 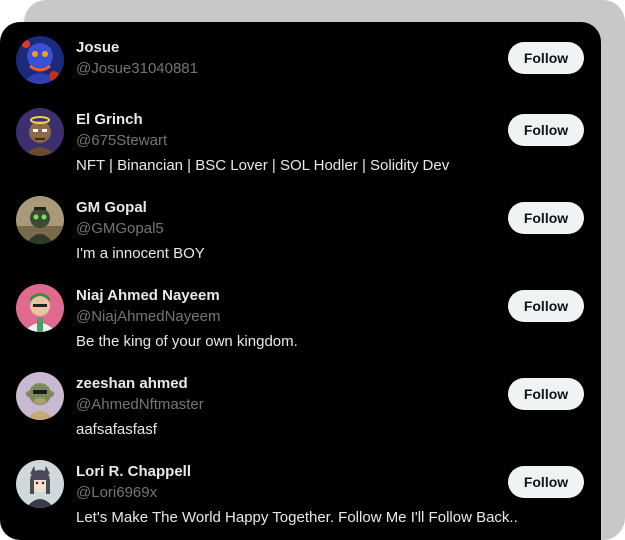 What do you see at coordinates (109, 119) in the screenshot?
I see `user-name: El Grinch` at bounding box center [109, 119].